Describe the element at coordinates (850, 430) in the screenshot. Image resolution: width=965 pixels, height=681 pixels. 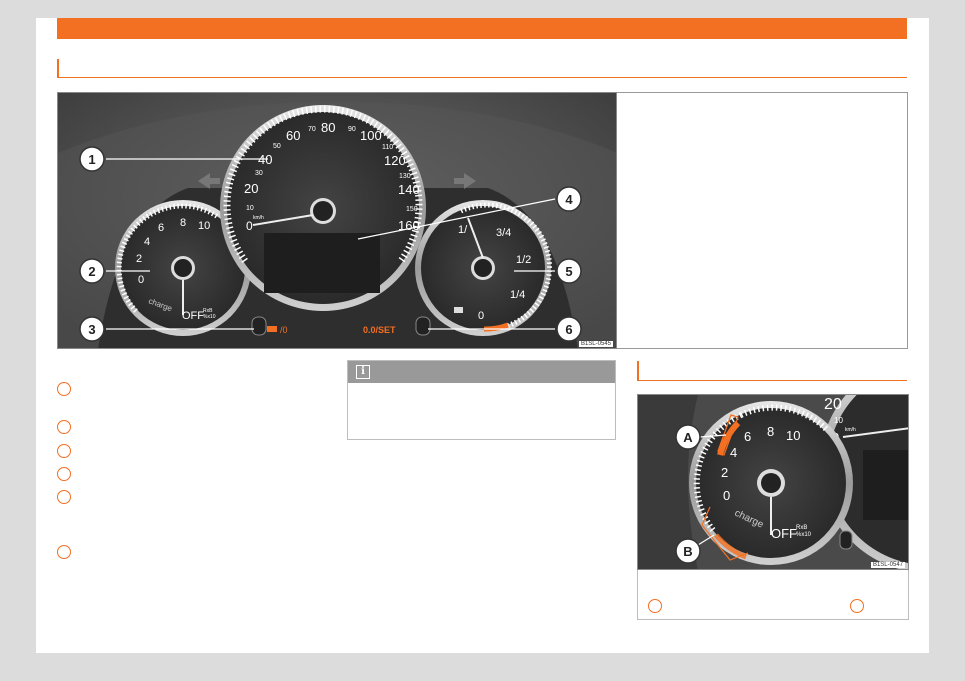
I see `small-speed-unit: km/h` at that location.